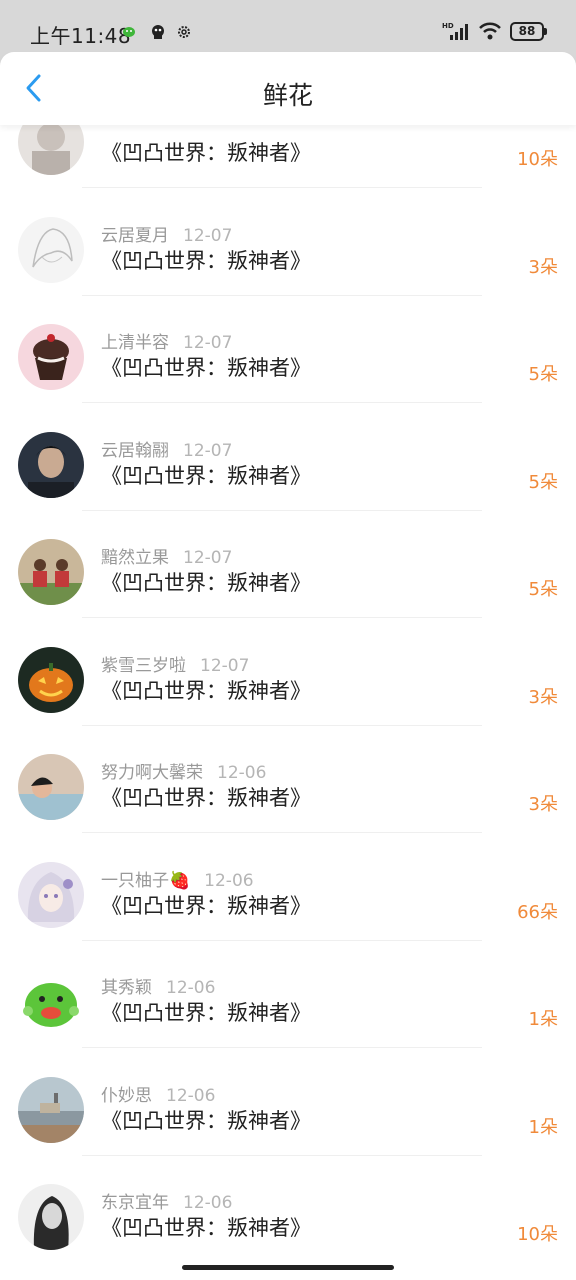 The image size is (576, 1280). What do you see at coordinates (135, 450) in the screenshot?
I see `user-name-text: 云居翰翮` at bounding box center [135, 450].